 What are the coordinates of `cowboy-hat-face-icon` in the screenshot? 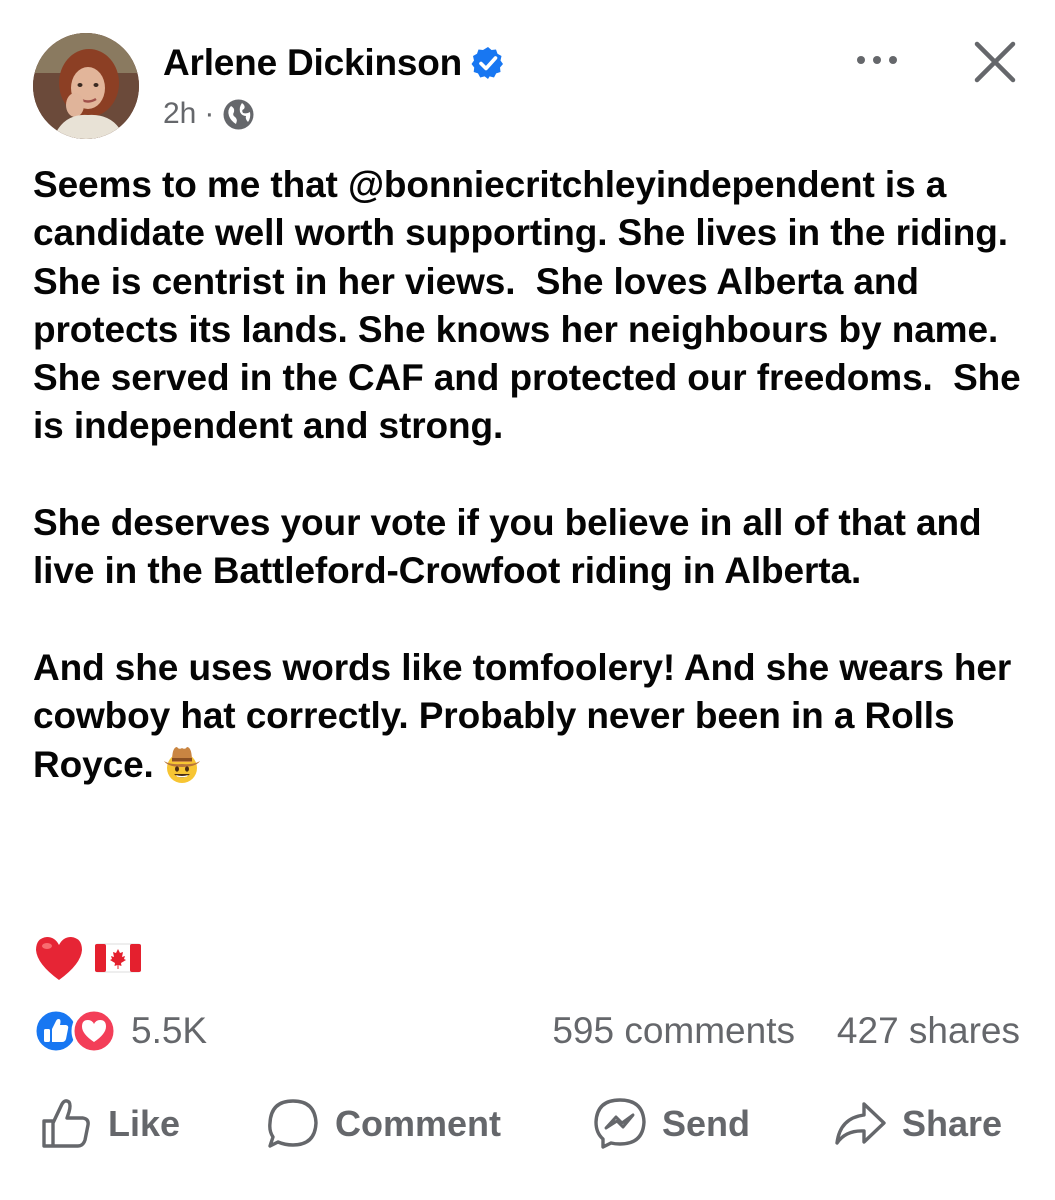 It's located at (181, 764).